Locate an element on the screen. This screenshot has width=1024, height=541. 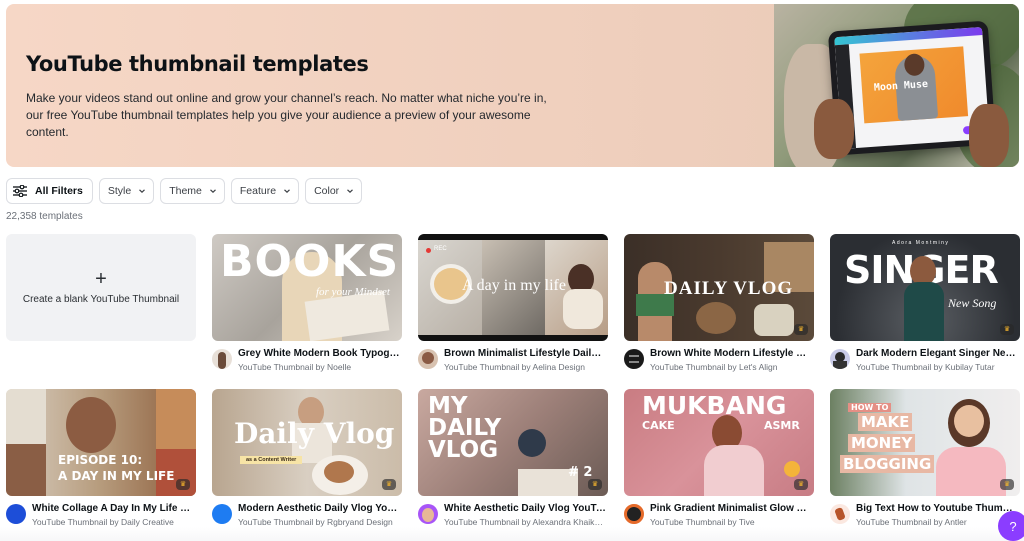
template-creator: YouTube Thumbnail by Kubilay Tutar is located at coordinates (925, 367).